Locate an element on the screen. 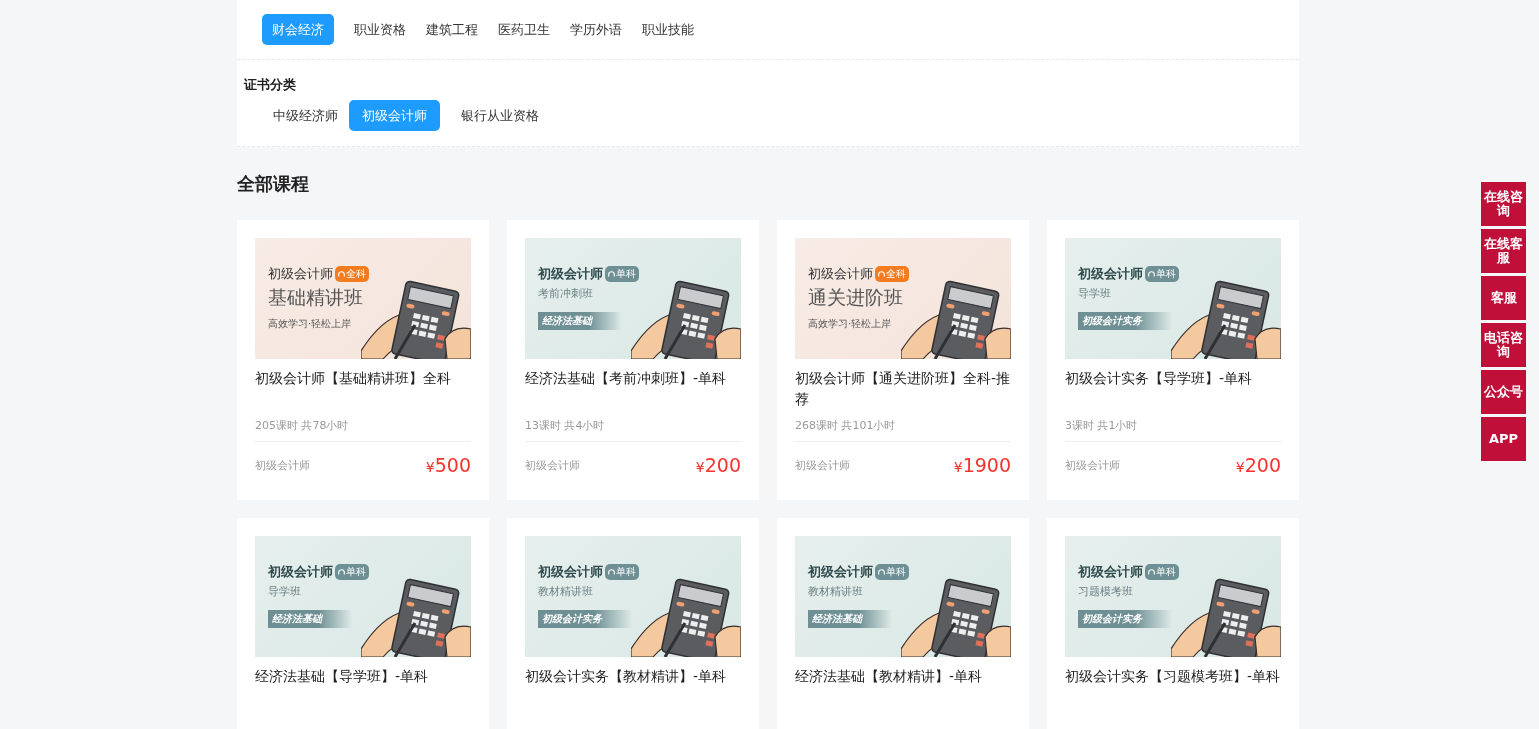 The image size is (1539, 729). course-card: 初级会计师 全科 基础精讲班 高效学习·轻松上岸 初级会计师【基础精讲班】全科 205课时 共78小时 初级会计师 ¥500 is located at coordinates (363, 360).